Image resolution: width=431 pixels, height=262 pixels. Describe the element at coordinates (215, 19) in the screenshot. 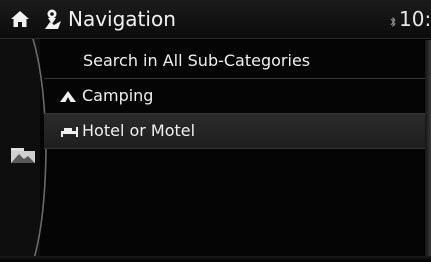

I see `header-bar: Navigation 10:13` at that location.